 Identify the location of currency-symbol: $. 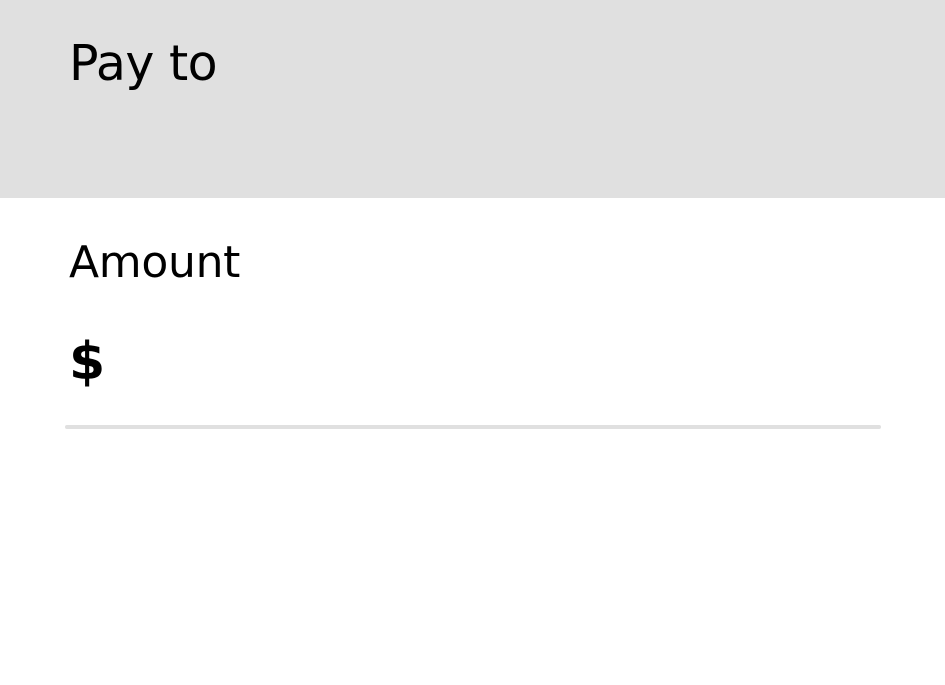
(87, 362).